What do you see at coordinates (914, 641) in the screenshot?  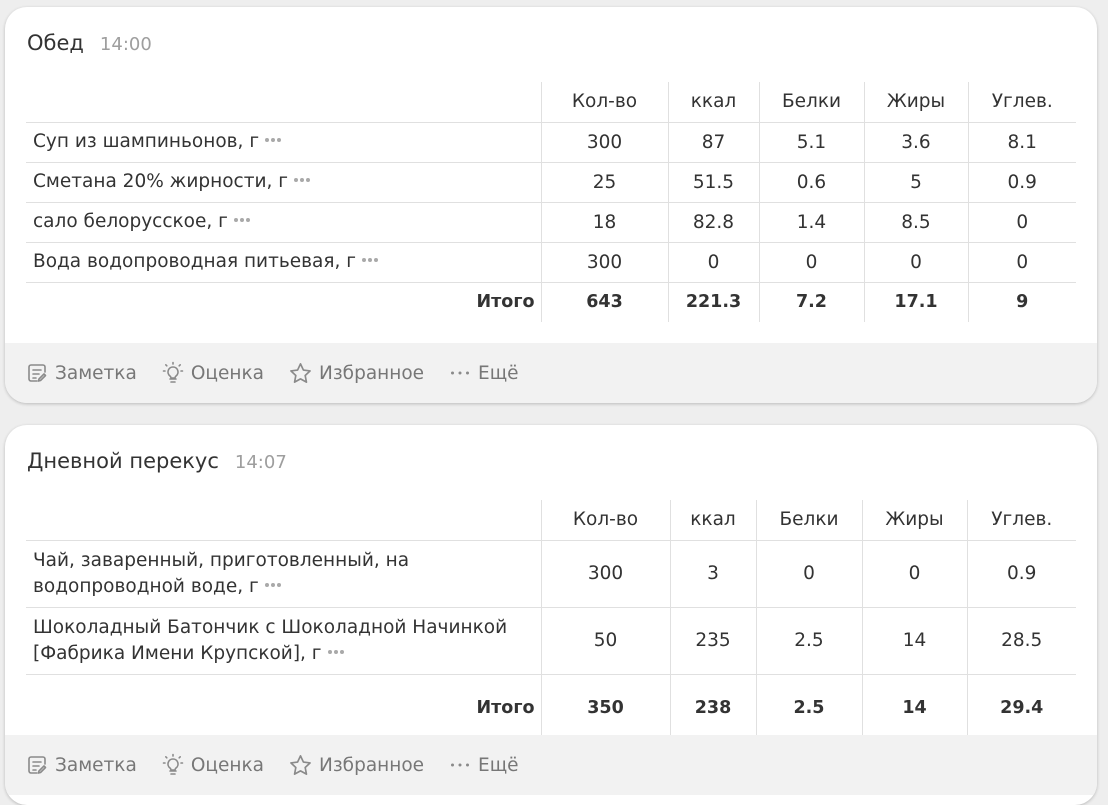 I see `fat-cell: 14` at bounding box center [914, 641].